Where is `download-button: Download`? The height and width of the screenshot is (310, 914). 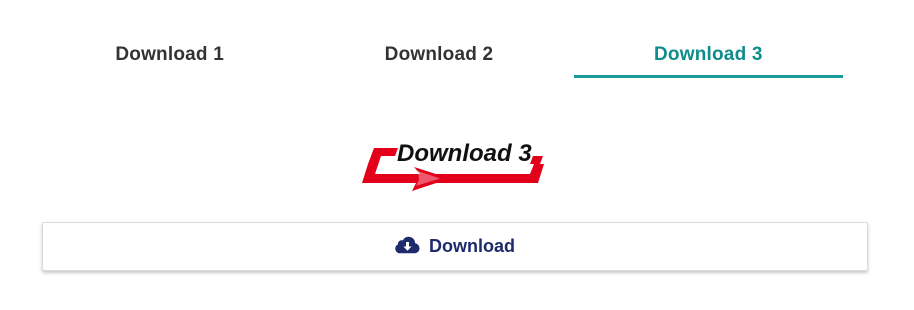
download-button: Download is located at coordinates (455, 246).